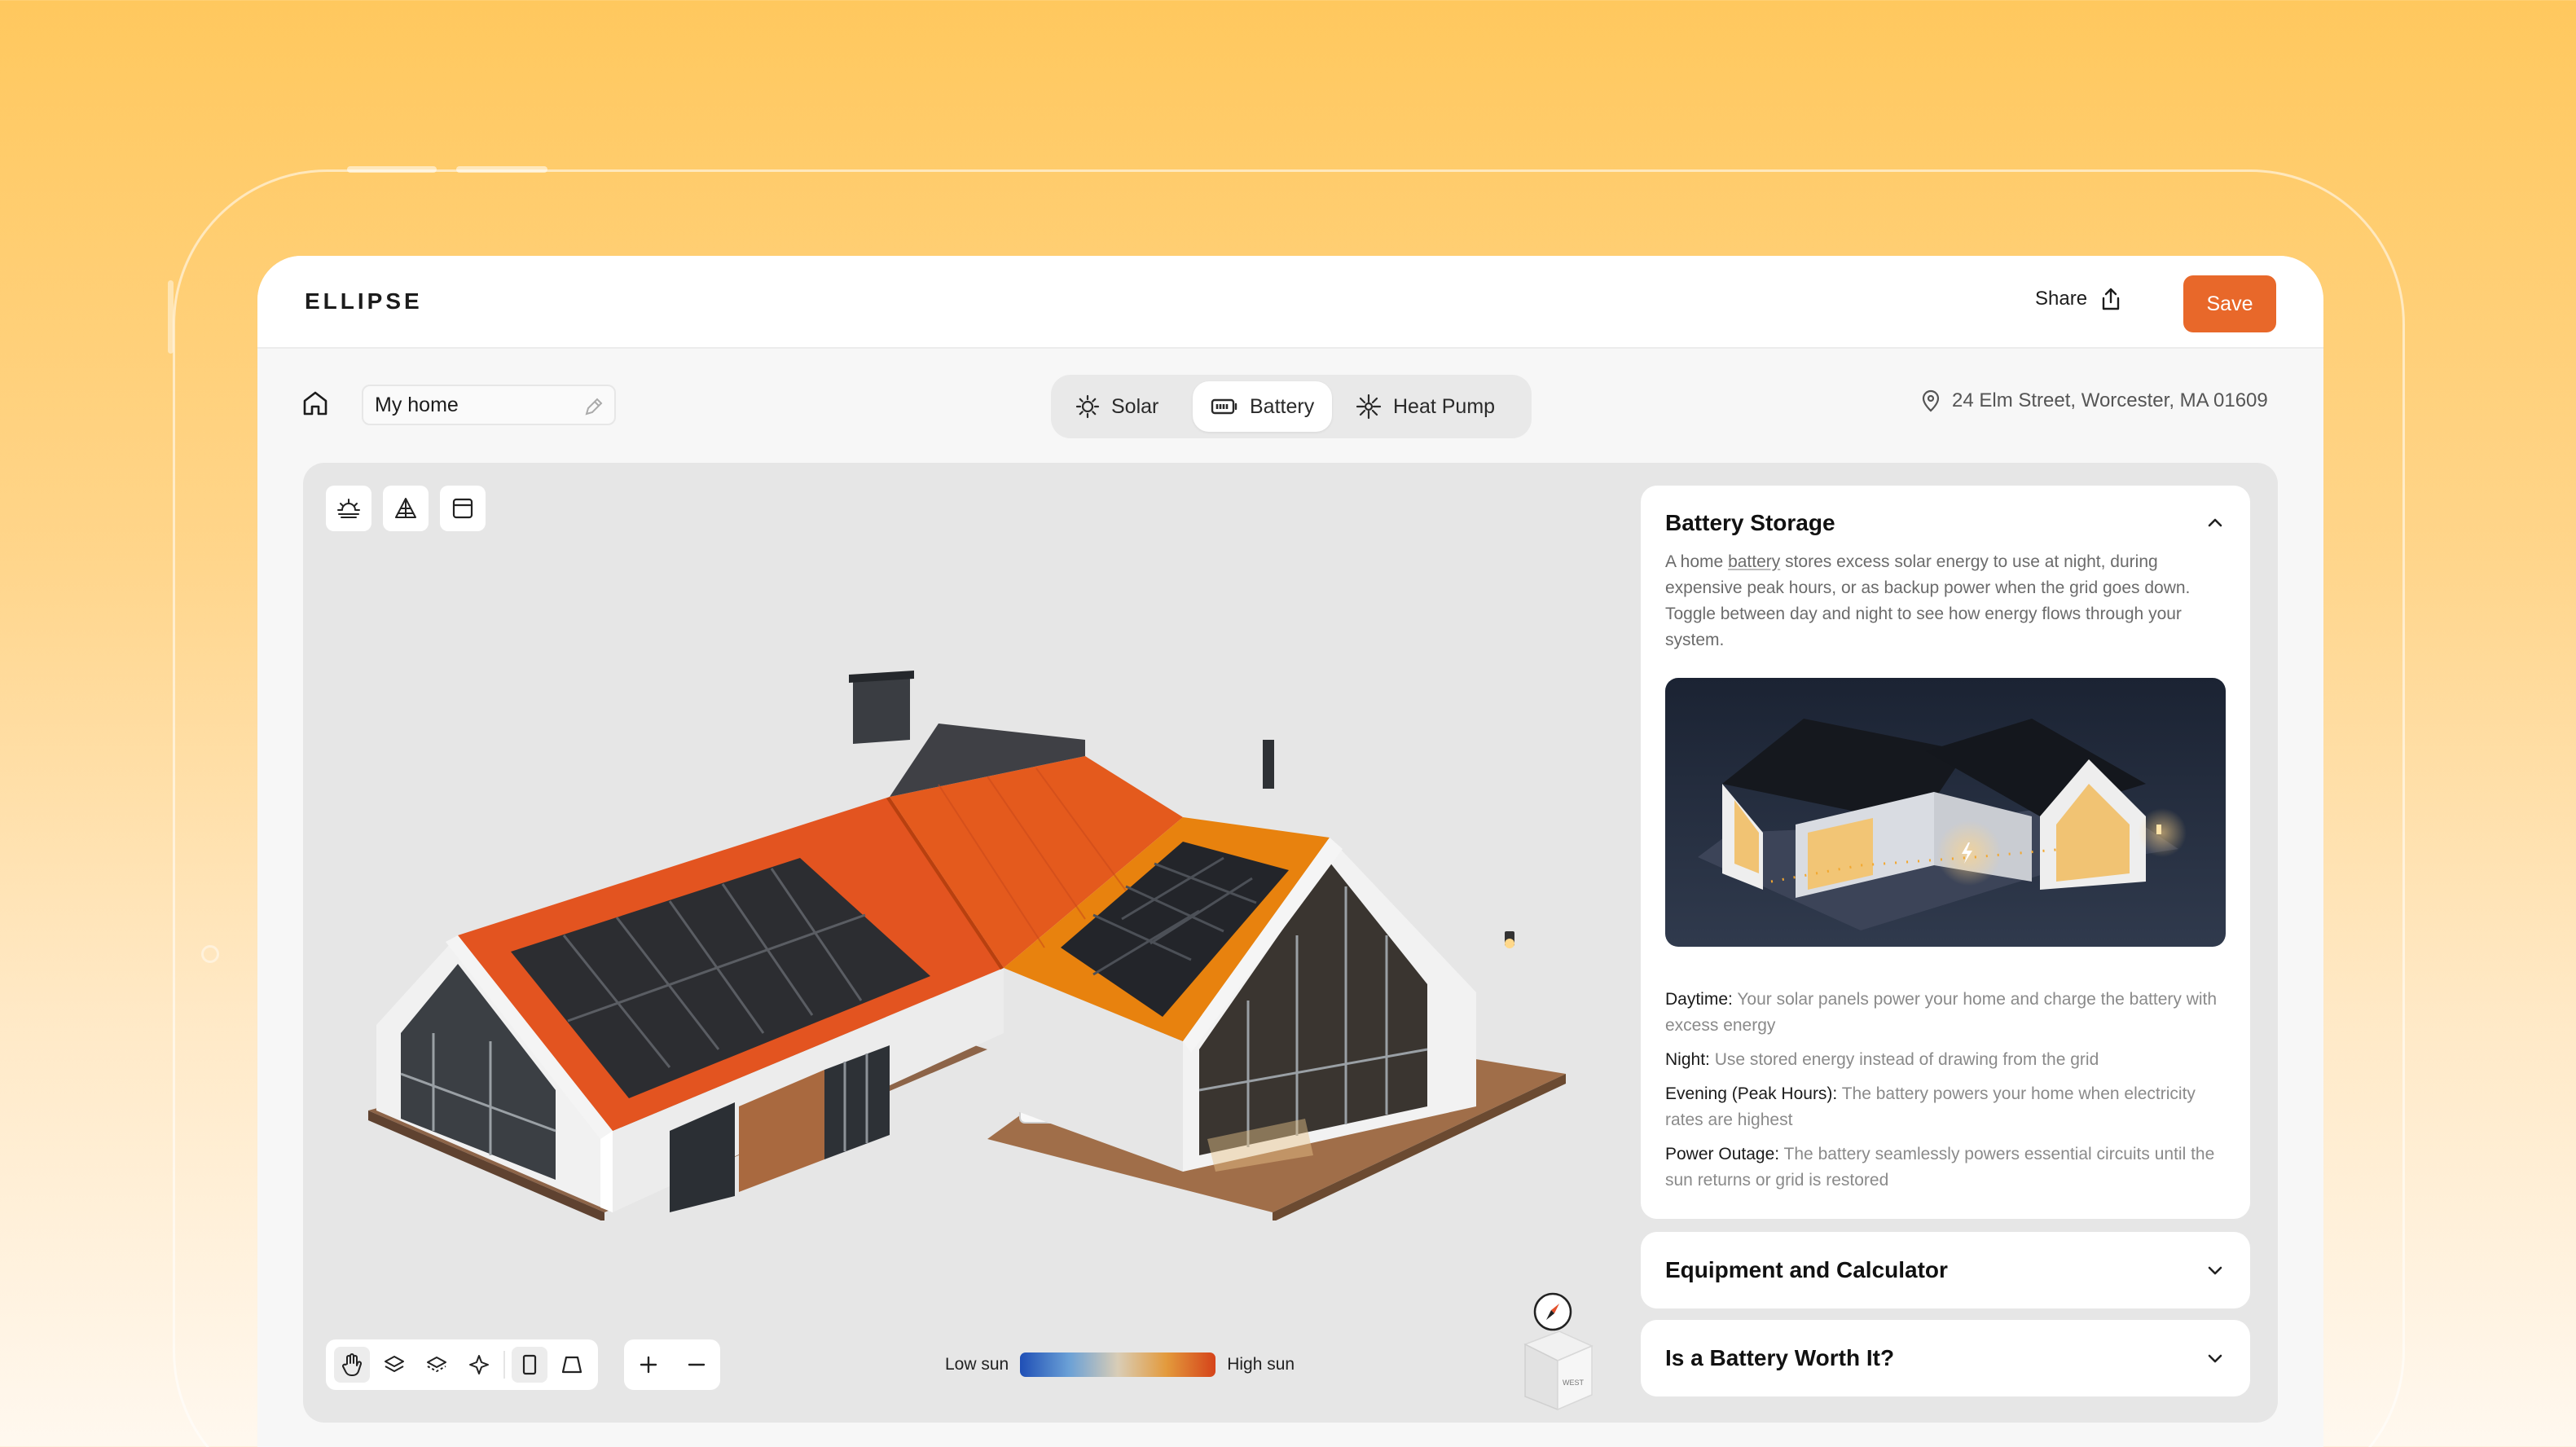  I want to click on pencil-icon, so click(593, 407).